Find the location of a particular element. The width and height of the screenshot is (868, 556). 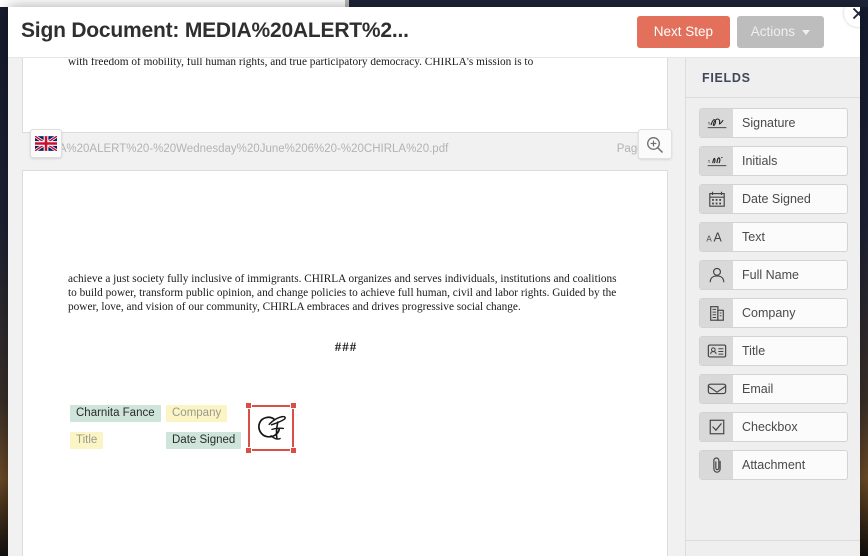

placed-field-company: Company is located at coordinates (197, 413).